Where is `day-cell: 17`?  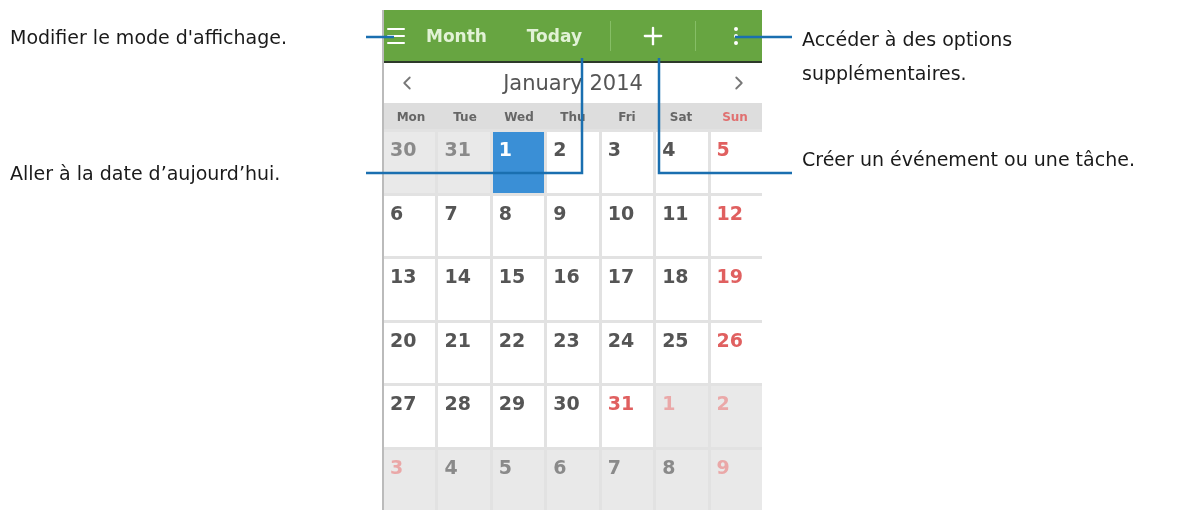 day-cell: 17 is located at coordinates (627, 289).